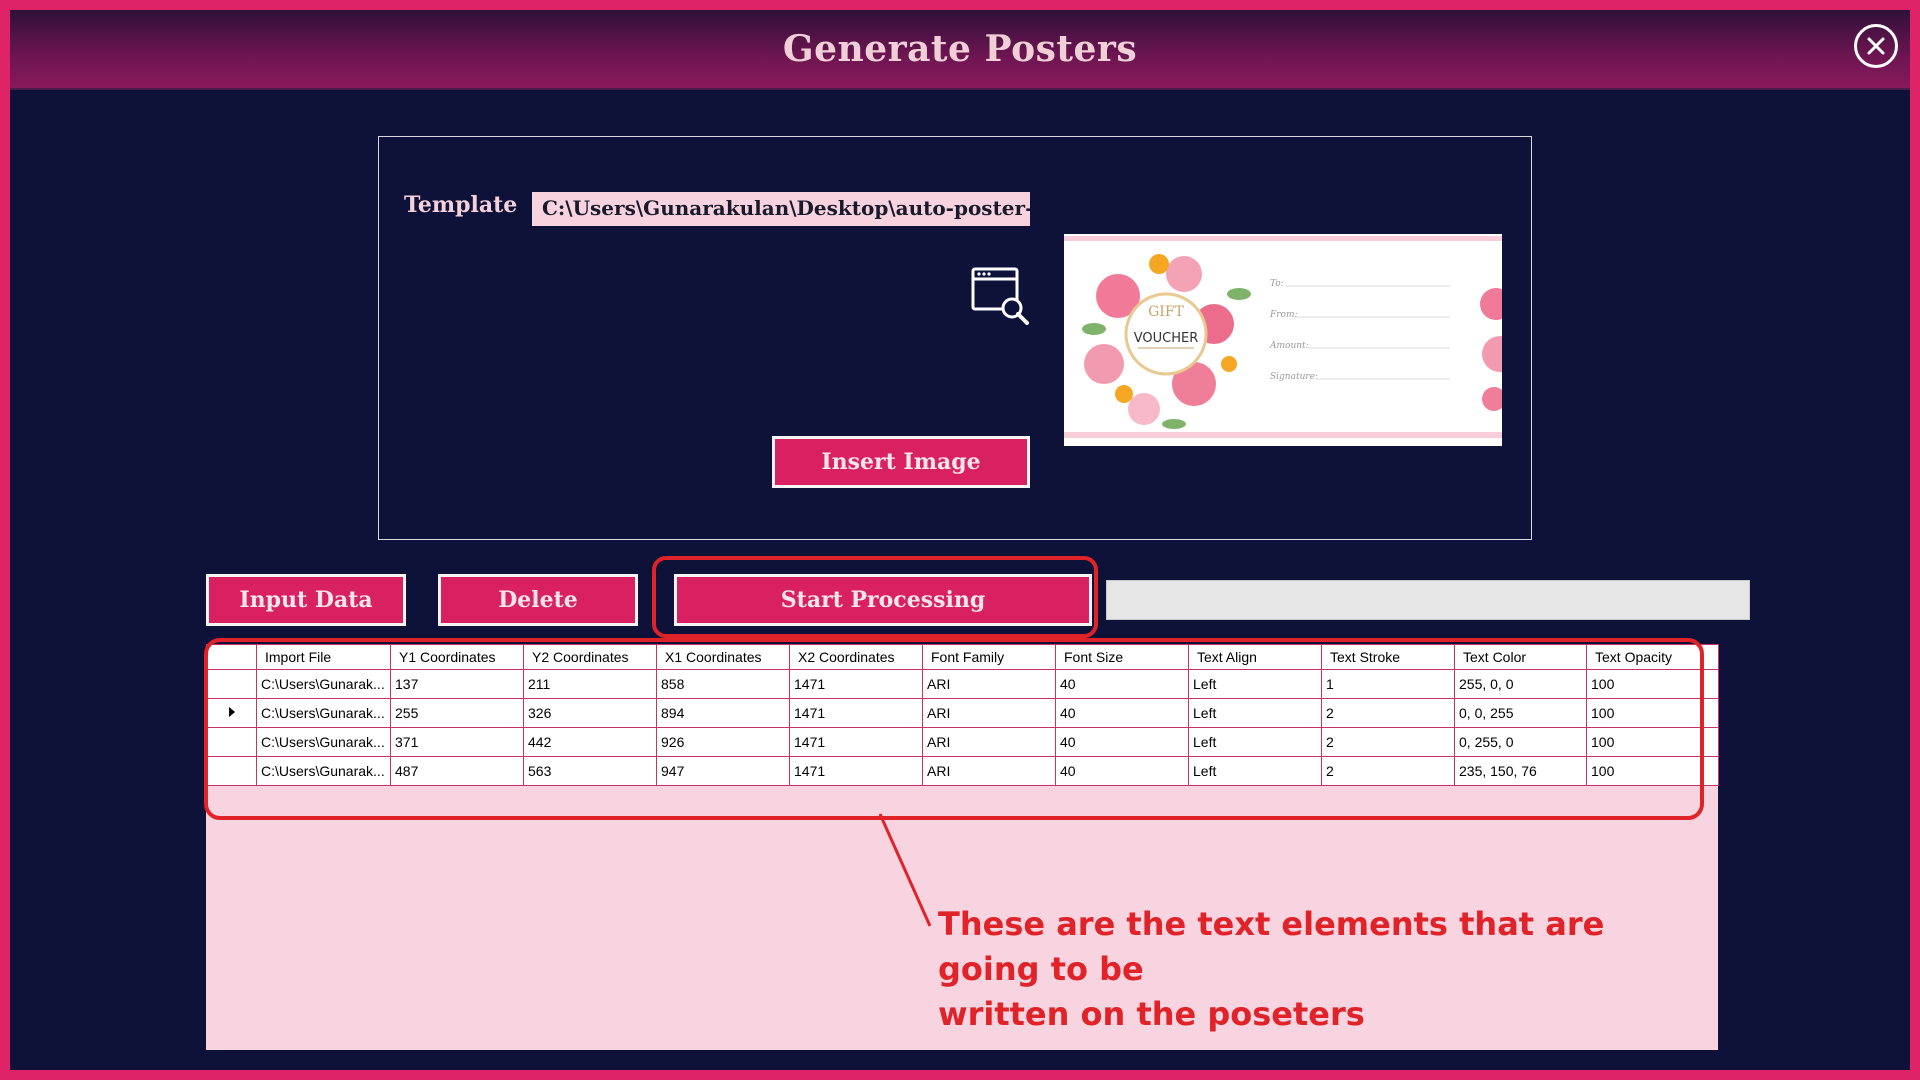  What do you see at coordinates (306, 600) in the screenshot?
I see `input-data-button: Input Data` at bounding box center [306, 600].